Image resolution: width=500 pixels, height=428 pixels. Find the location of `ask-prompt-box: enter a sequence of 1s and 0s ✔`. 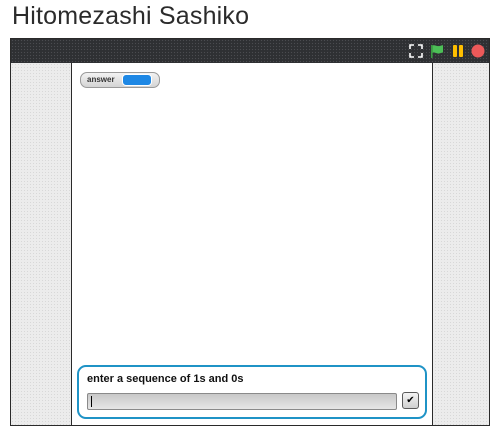

ask-prompt-box: enter a sequence of 1s and 0s ✔ is located at coordinates (252, 392).